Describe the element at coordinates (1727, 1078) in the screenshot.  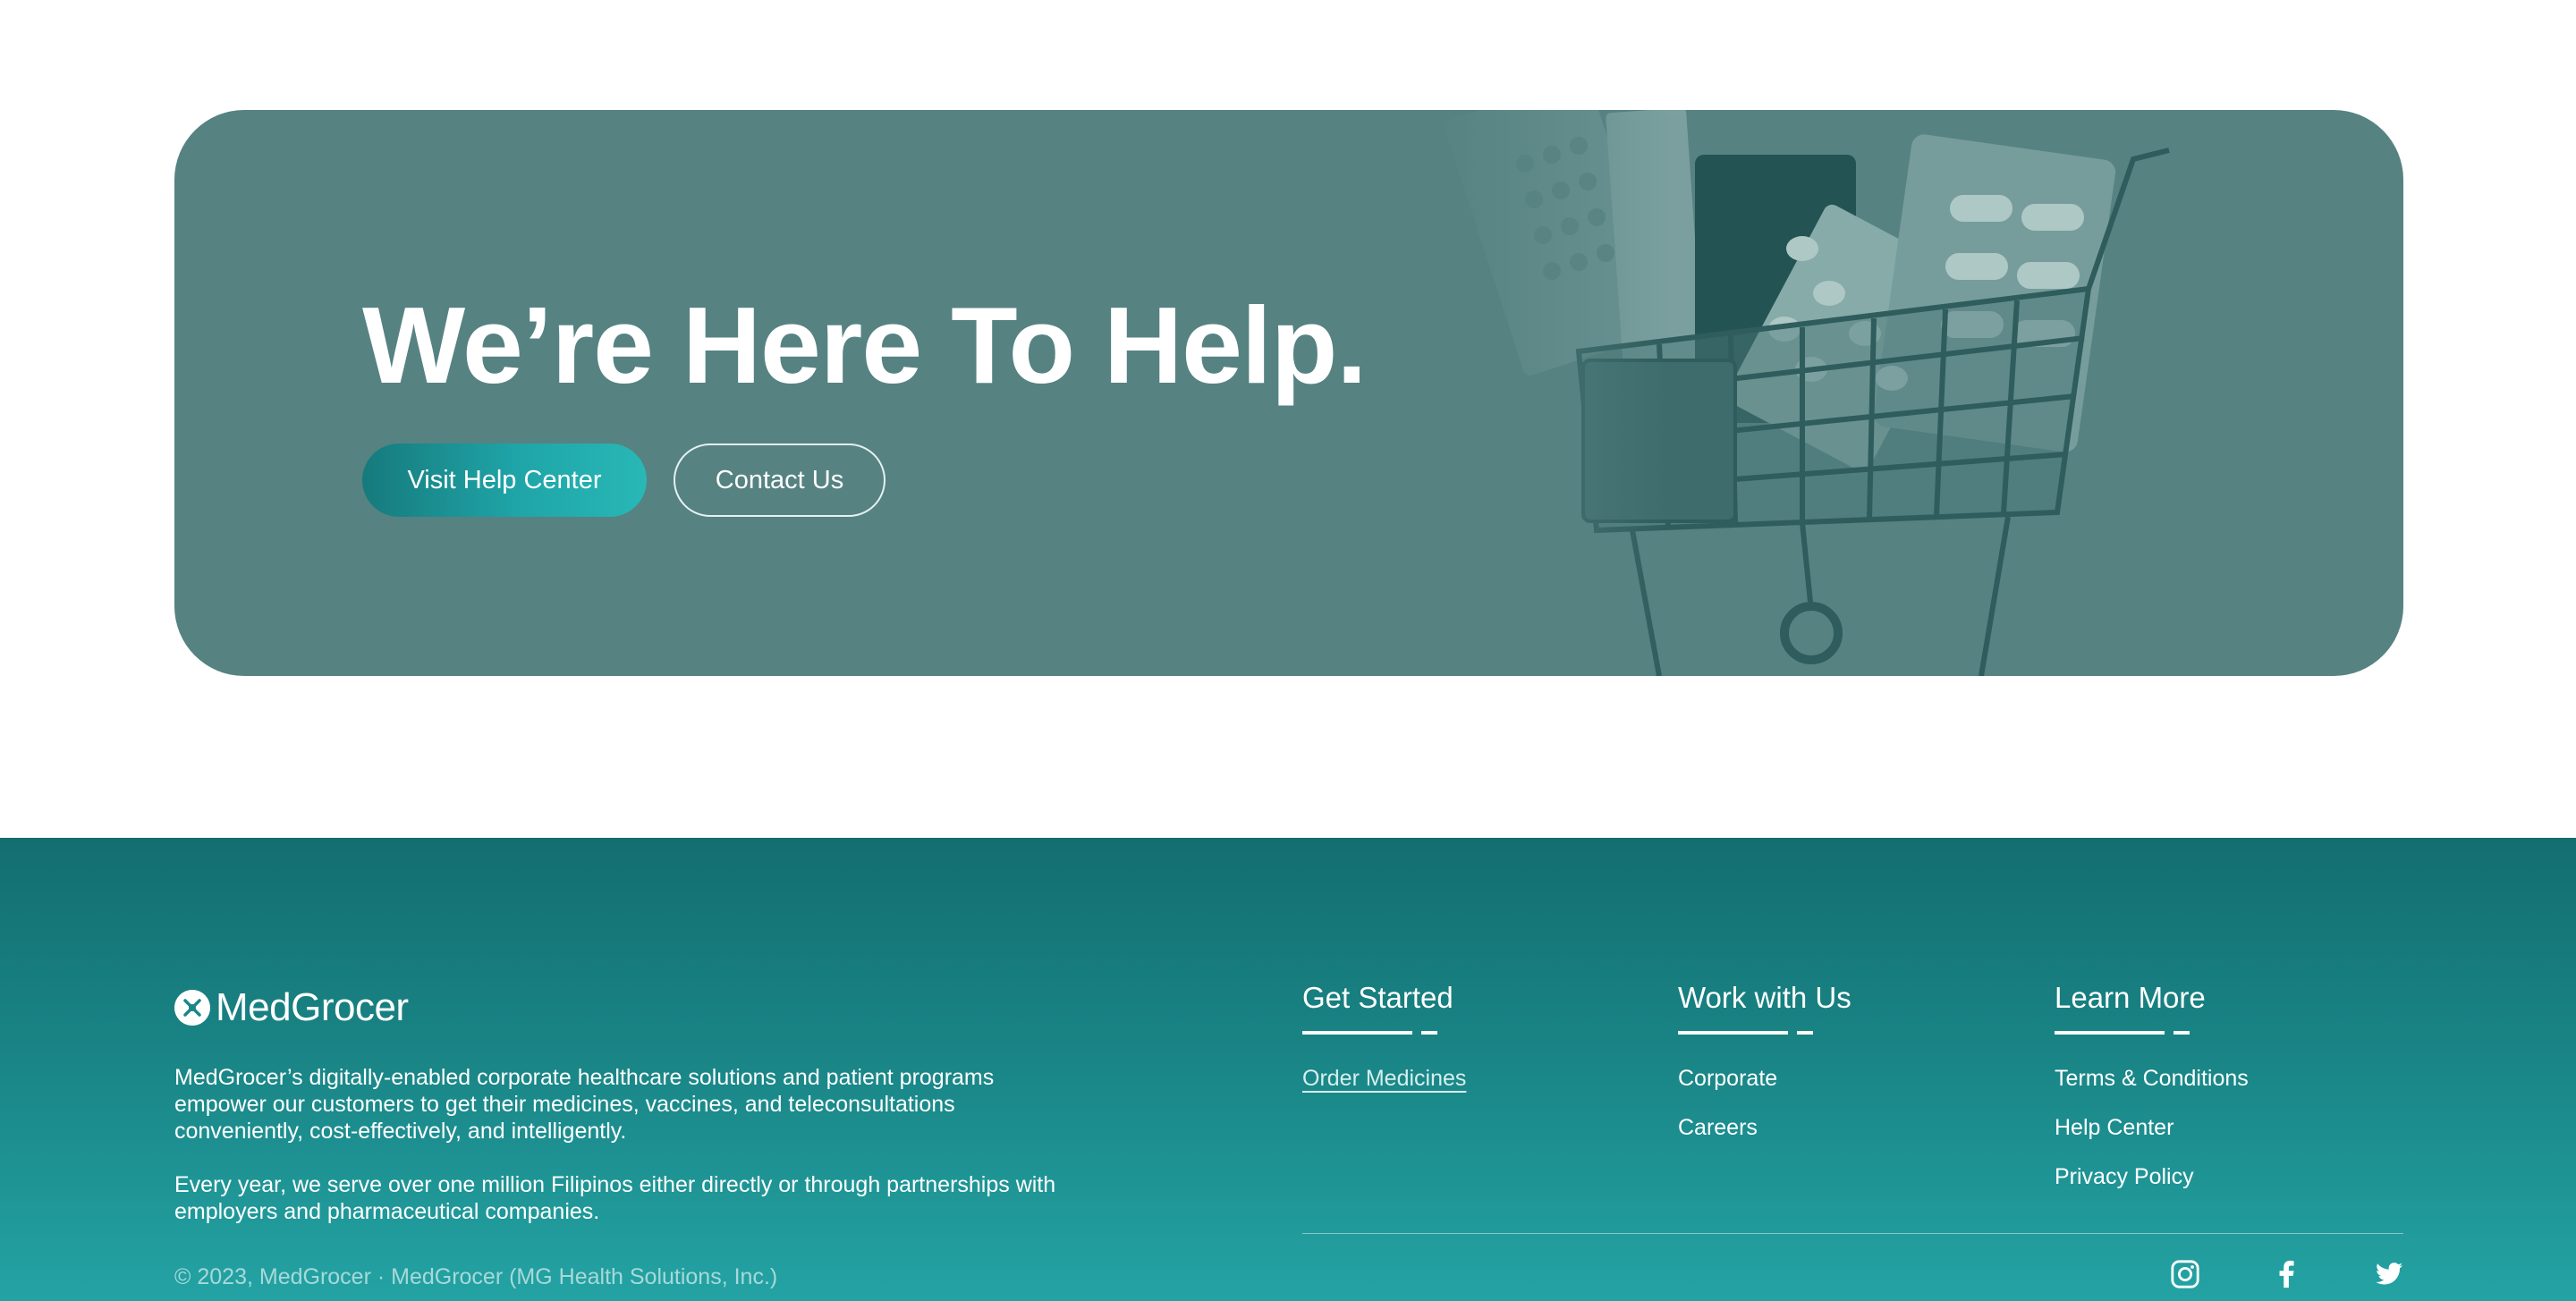
I see `corporate-link: Corporate` at that location.